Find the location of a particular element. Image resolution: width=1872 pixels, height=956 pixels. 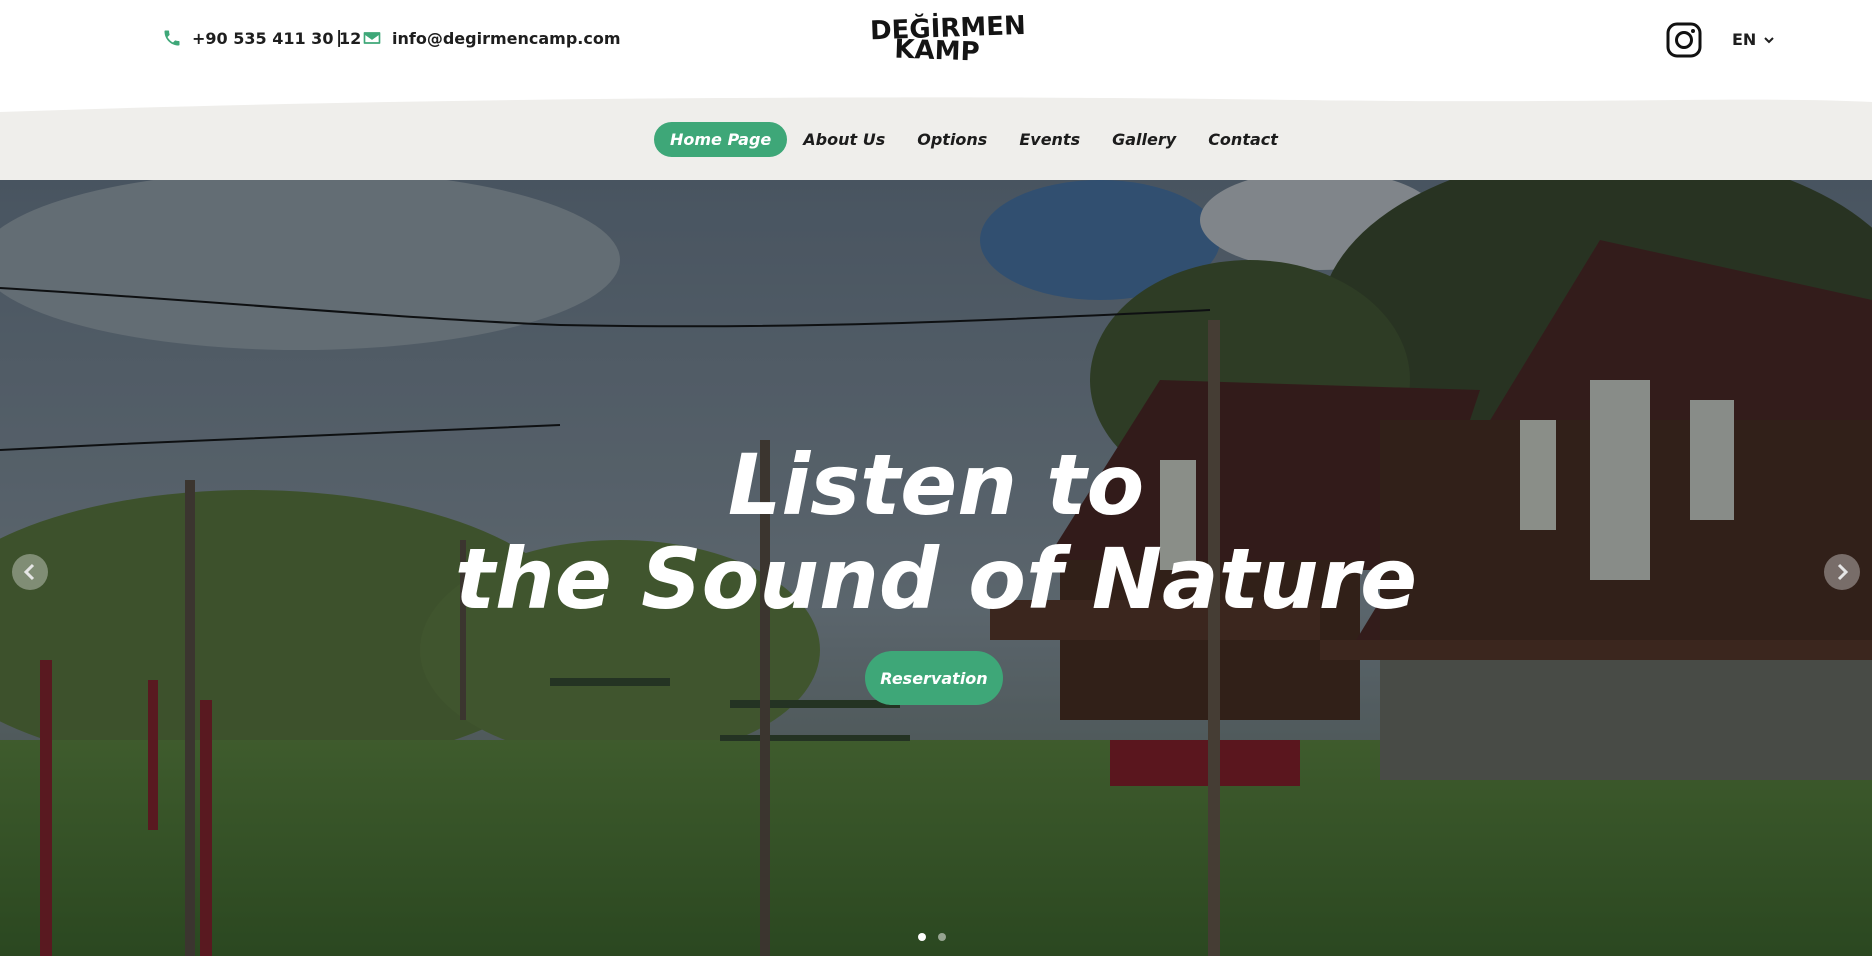

language-label: EN is located at coordinates (1744, 39).